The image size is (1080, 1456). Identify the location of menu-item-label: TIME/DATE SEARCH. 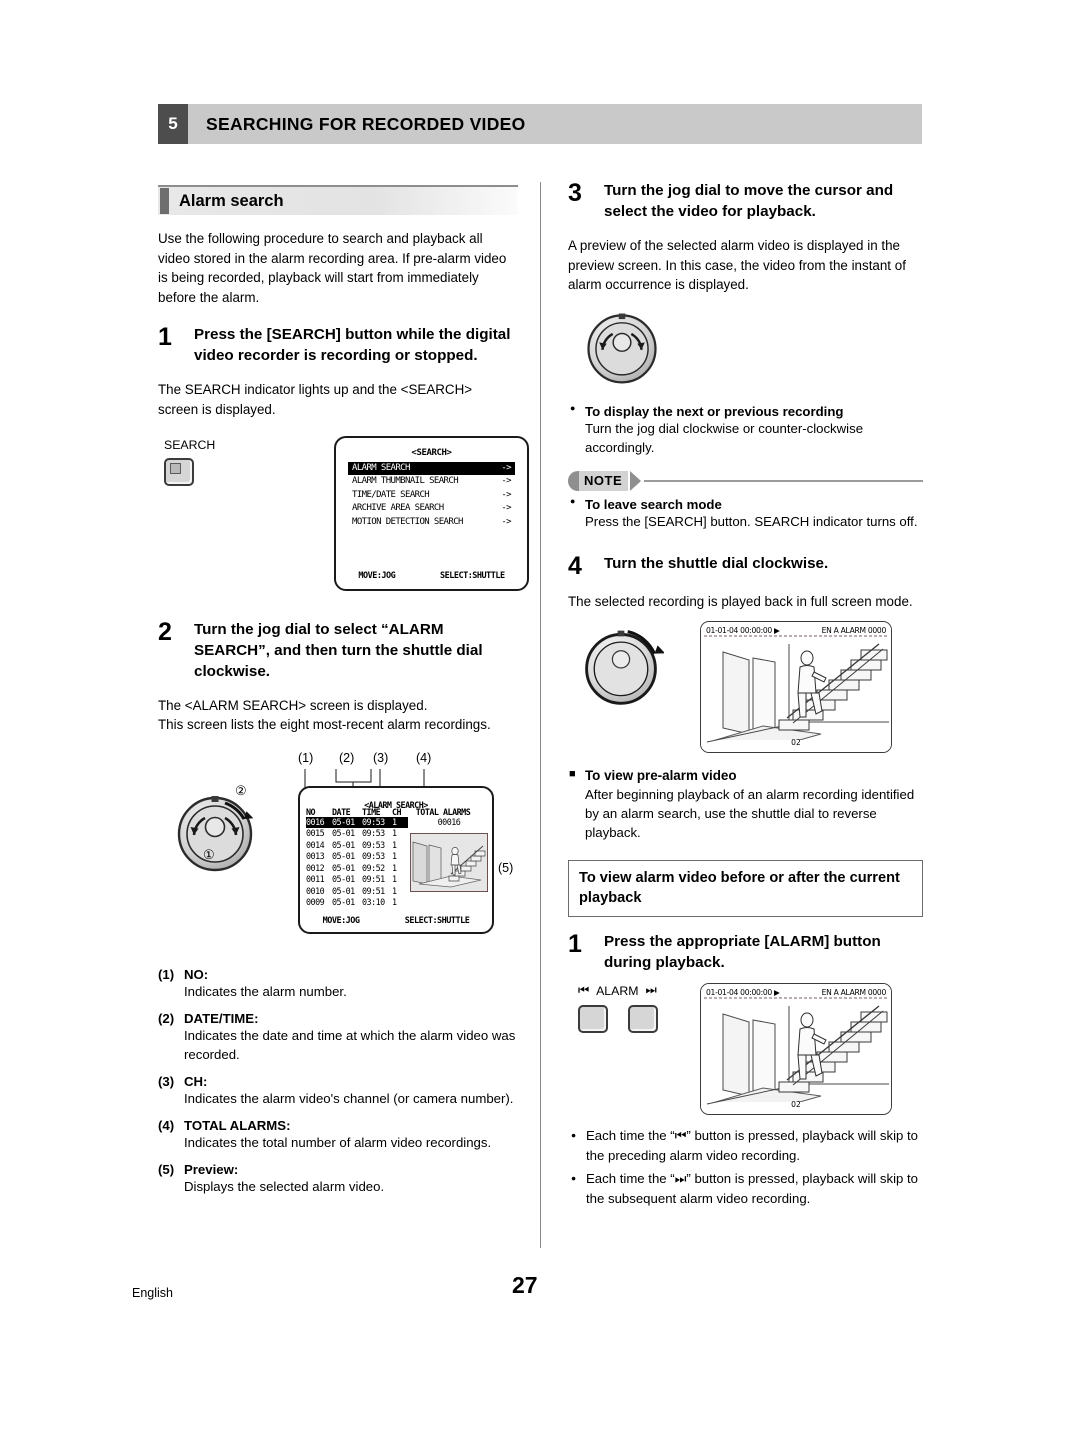
(391, 494).